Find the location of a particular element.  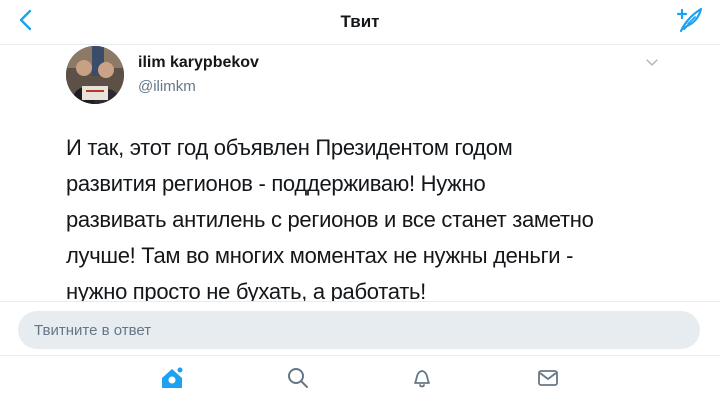

compose-tweet-button is located at coordinates (690, 22).